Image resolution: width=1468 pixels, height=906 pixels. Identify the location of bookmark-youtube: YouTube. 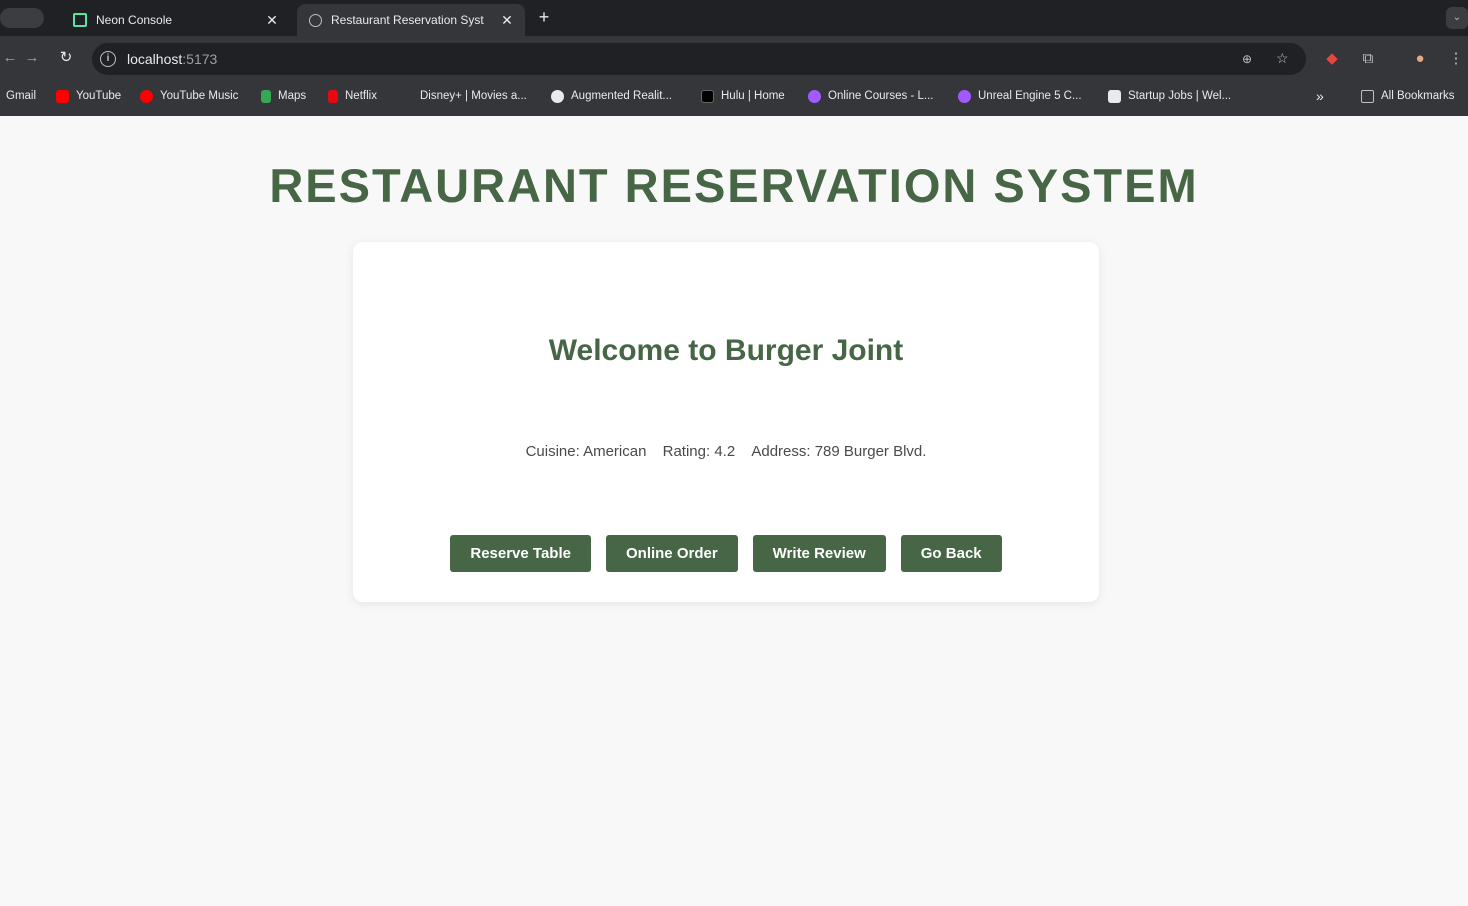
(88, 96).